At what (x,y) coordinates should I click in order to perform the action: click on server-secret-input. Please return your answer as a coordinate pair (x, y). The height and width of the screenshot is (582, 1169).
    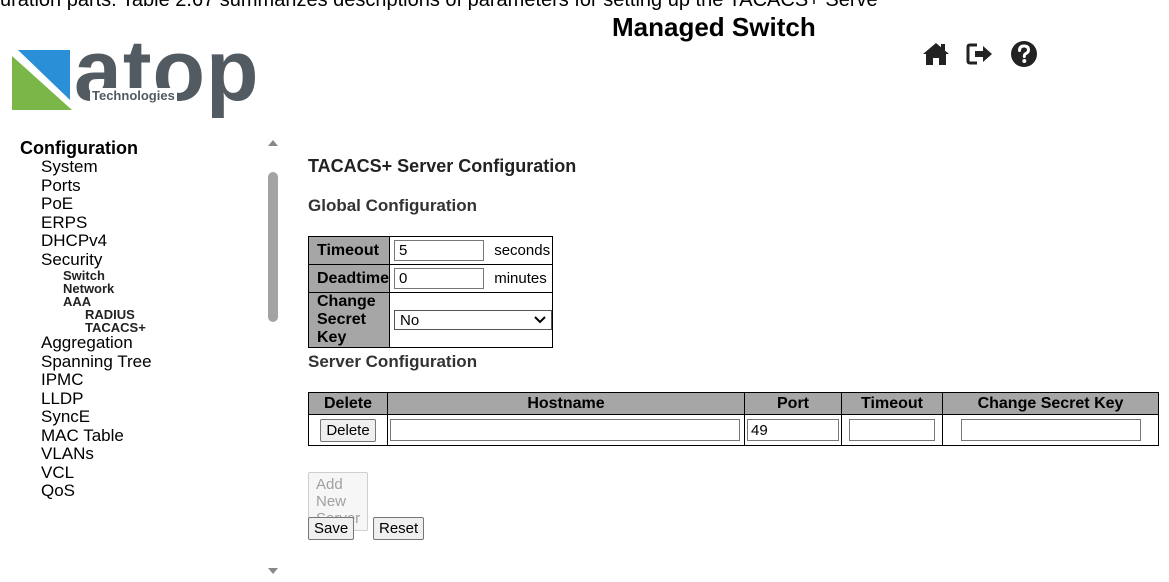
    Looking at the image, I should click on (1050, 430).